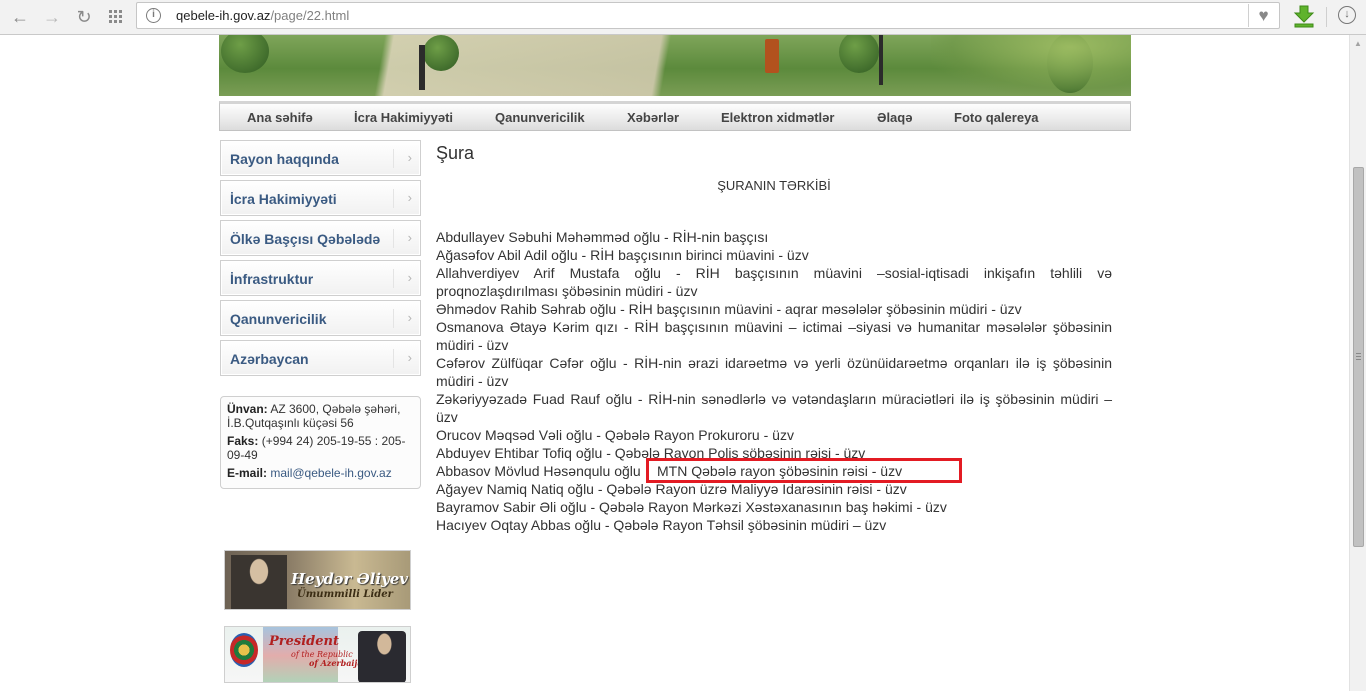  I want to click on sidebar-item-label: Rayon haqqında, so click(284, 159).